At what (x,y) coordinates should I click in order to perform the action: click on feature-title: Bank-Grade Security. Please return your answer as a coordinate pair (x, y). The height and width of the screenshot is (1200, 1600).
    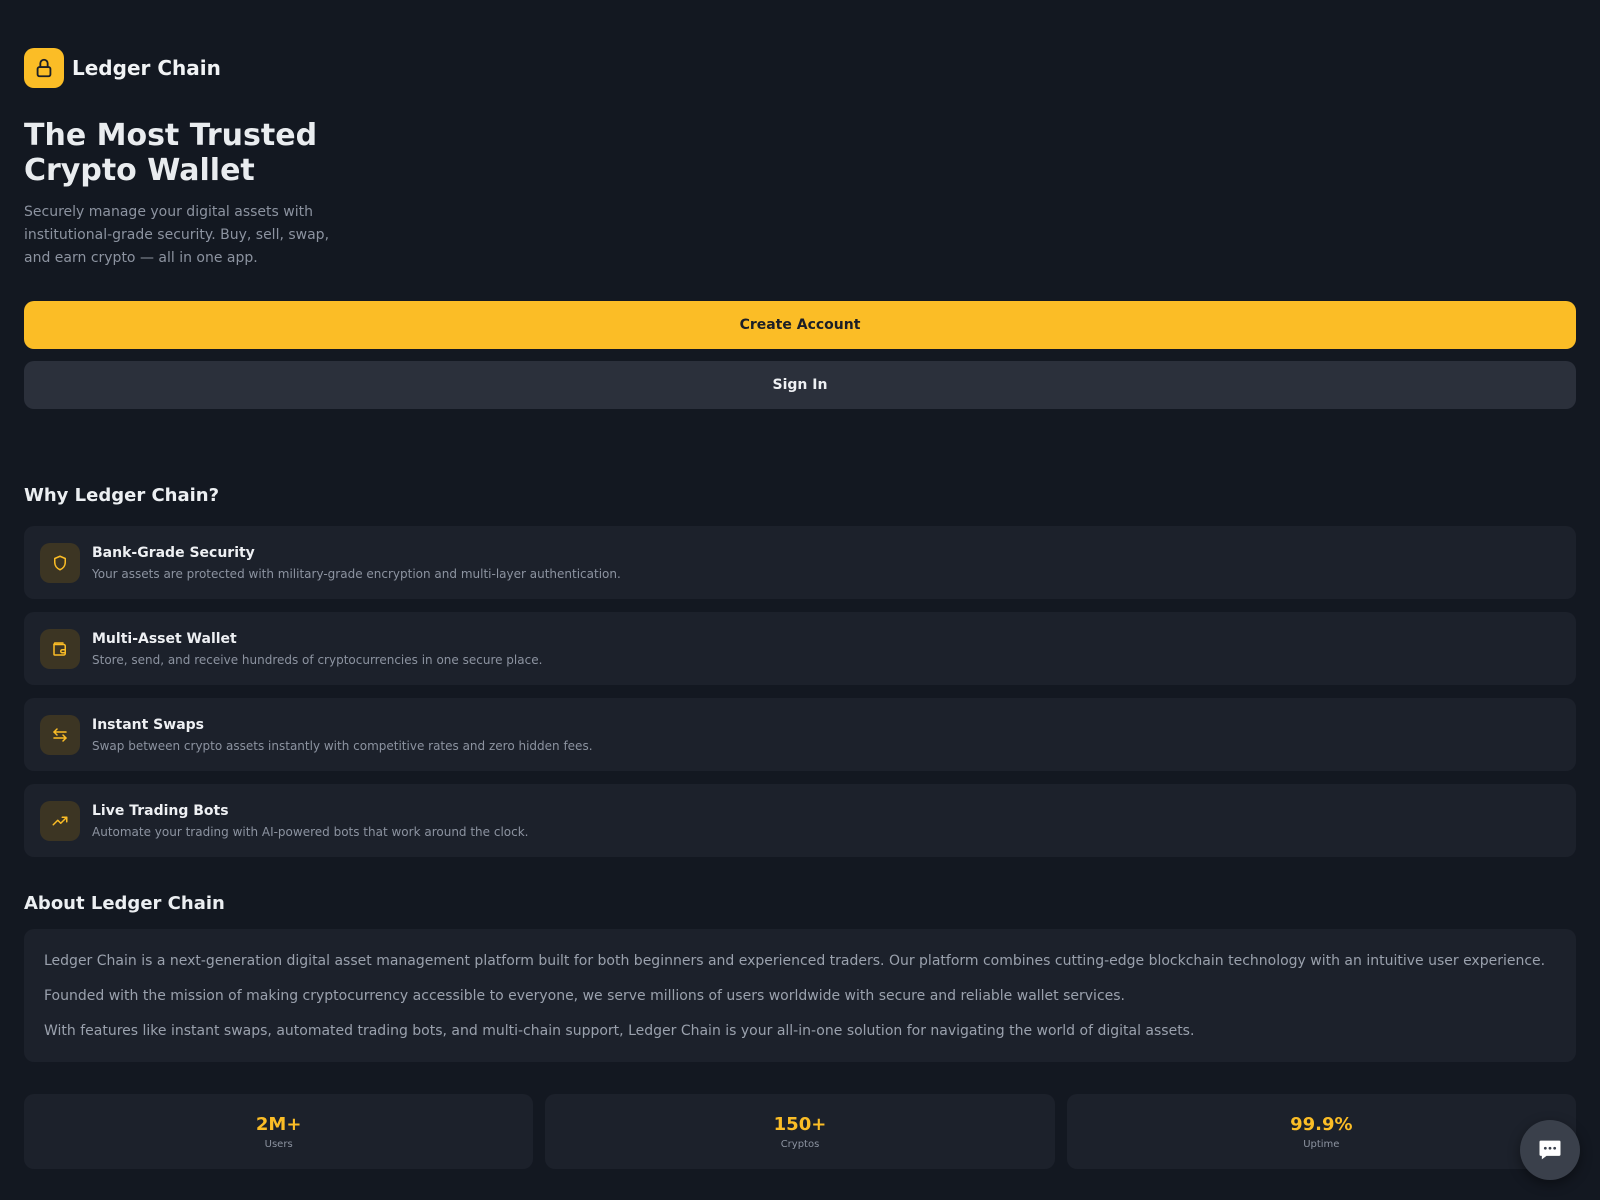
    Looking at the image, I should click on (173, 552).